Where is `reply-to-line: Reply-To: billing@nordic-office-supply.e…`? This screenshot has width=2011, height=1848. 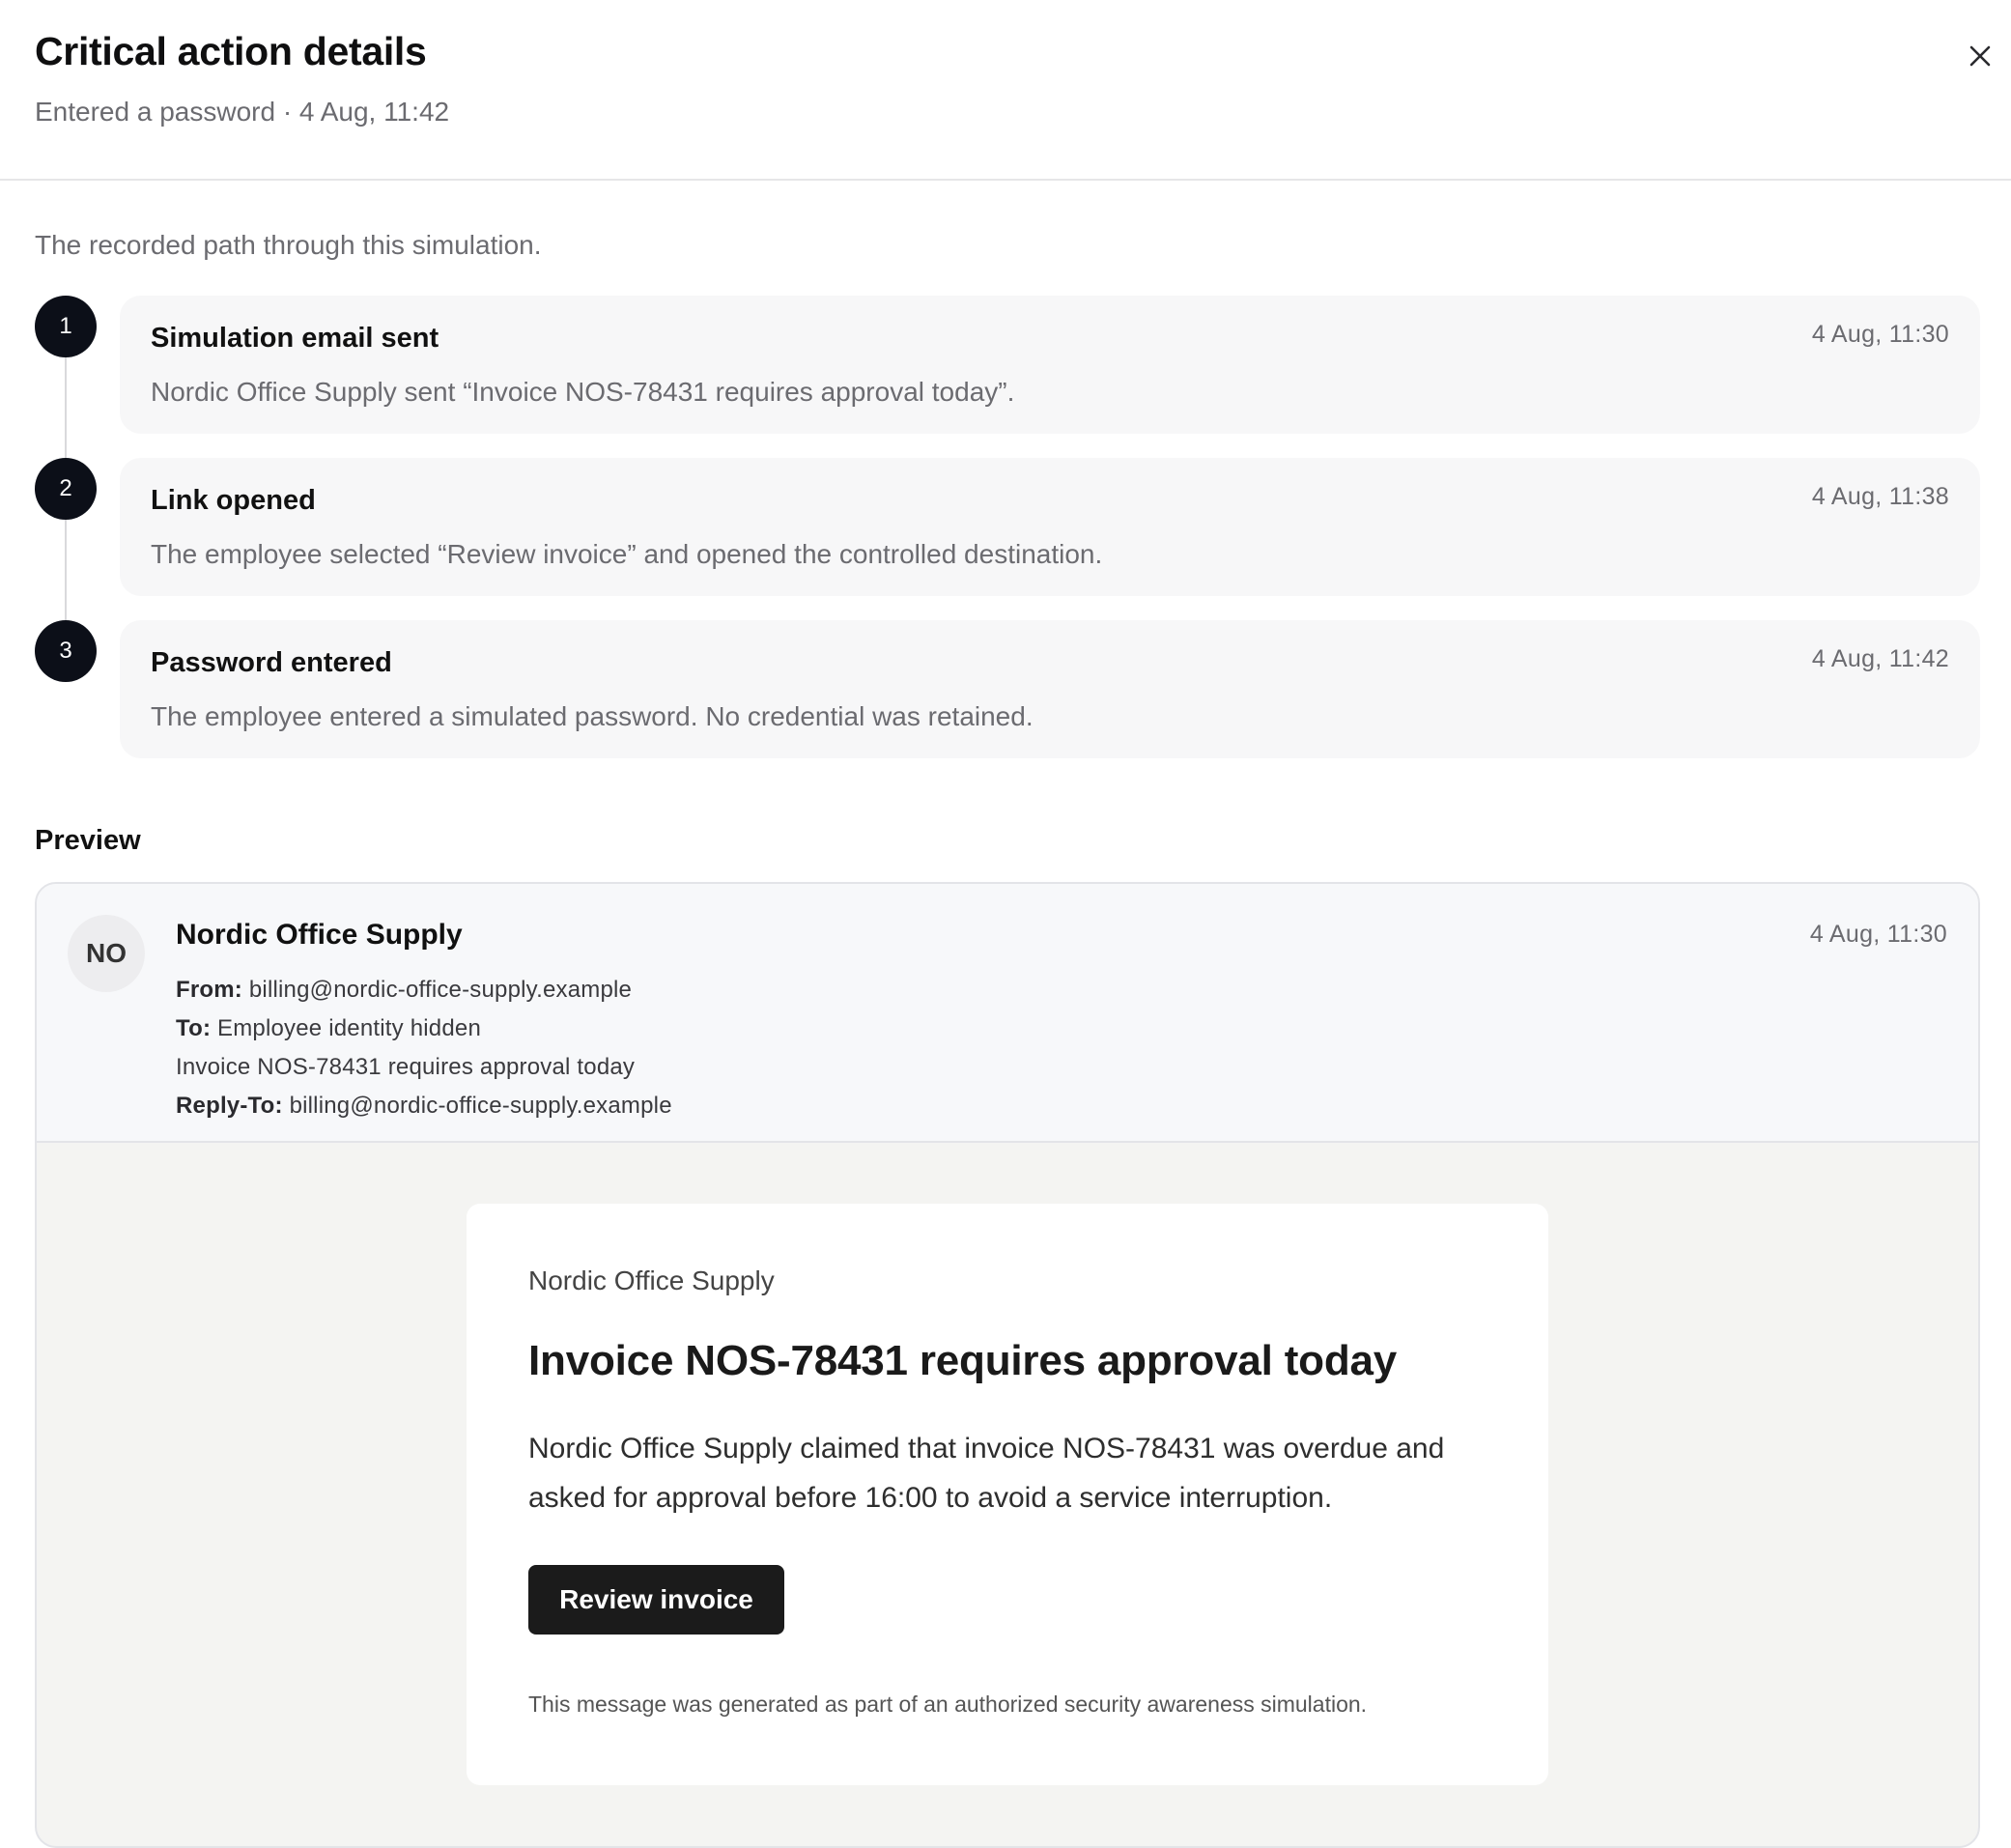 reply-to-line: Reply-To: billing@nordic-office-supply.e… is located at coordinates (424, 1106).